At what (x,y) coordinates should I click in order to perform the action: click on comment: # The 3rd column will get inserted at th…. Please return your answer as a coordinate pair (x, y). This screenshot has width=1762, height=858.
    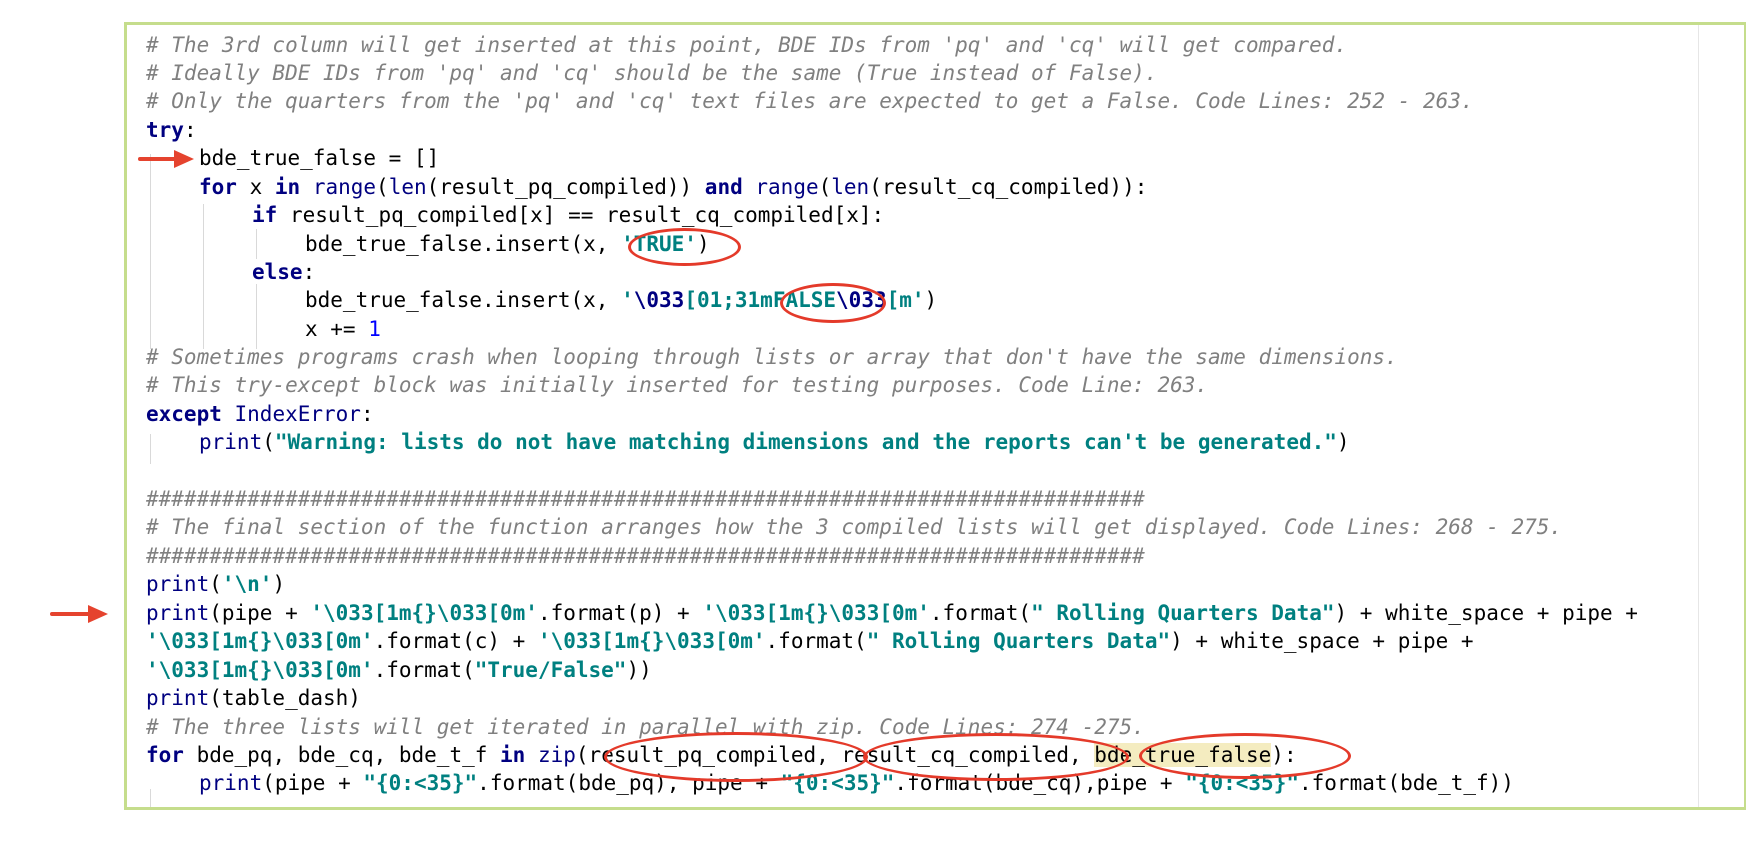
    Looking at the image, I should click on (747, 45).